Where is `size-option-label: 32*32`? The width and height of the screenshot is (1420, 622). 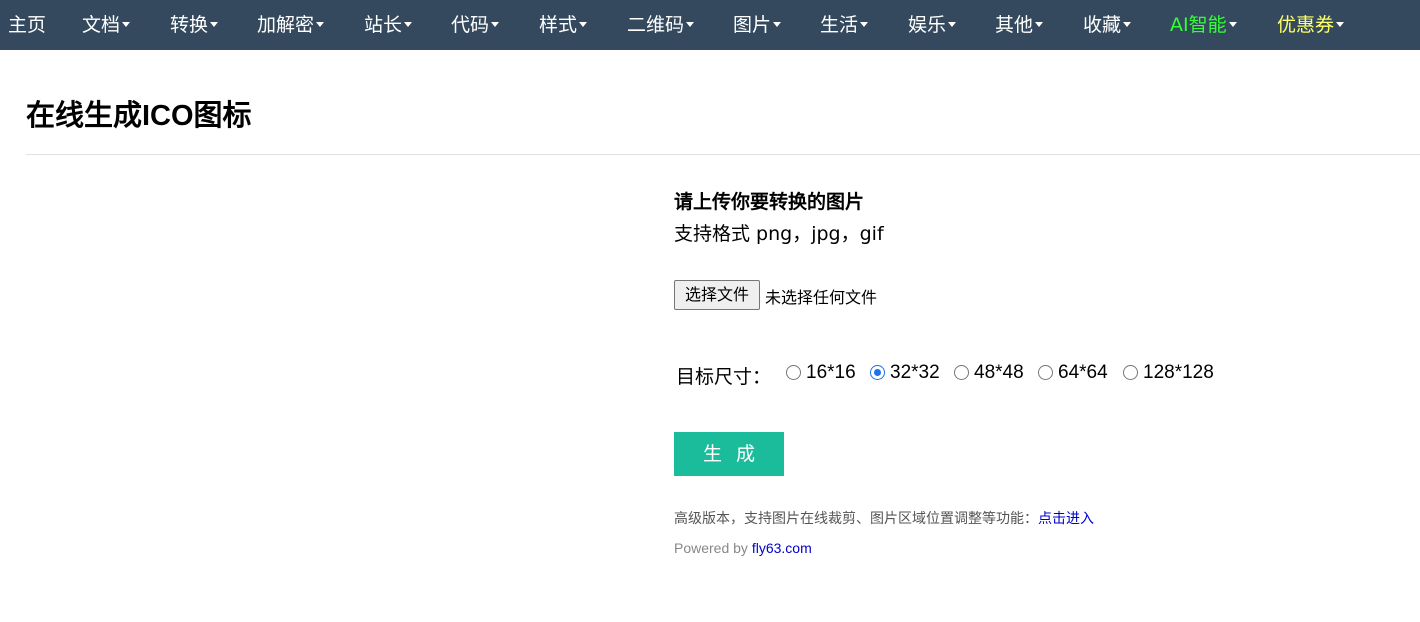 size-option-label: 32*32 is located at coordinates (915, 373).